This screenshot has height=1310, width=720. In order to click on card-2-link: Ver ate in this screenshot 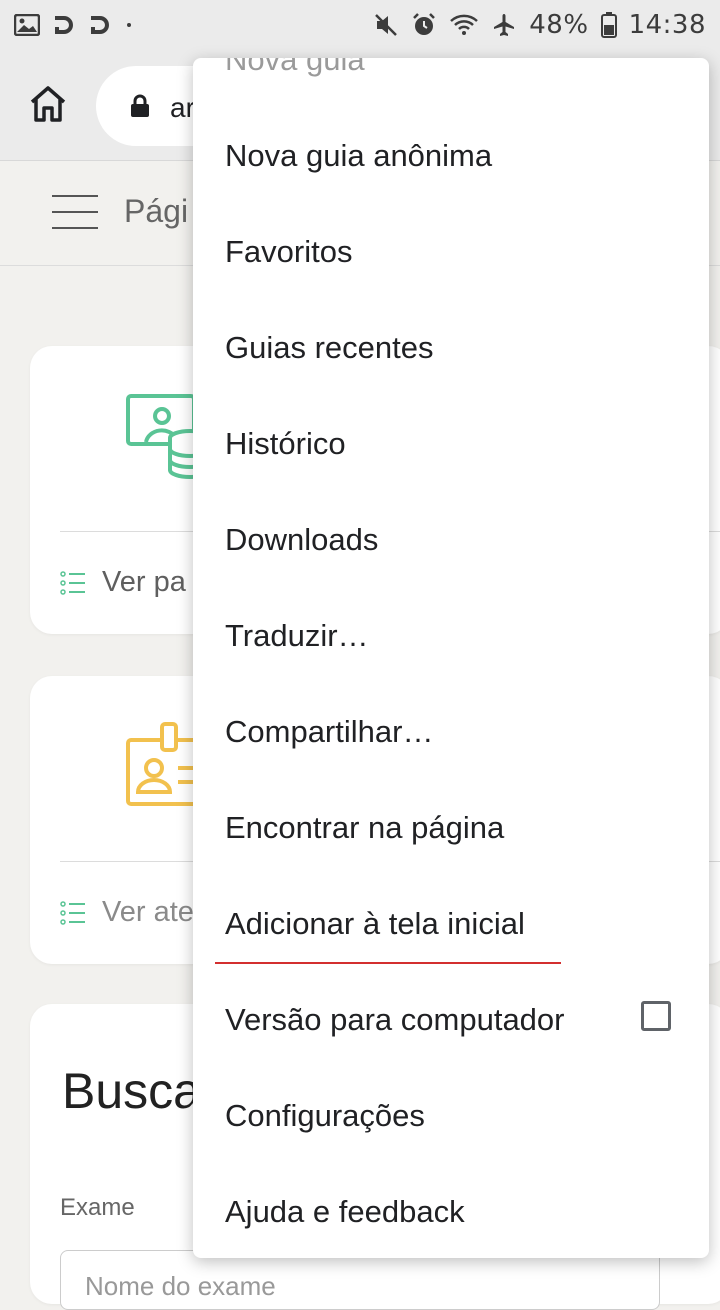, I will do `click(127, 912)`.